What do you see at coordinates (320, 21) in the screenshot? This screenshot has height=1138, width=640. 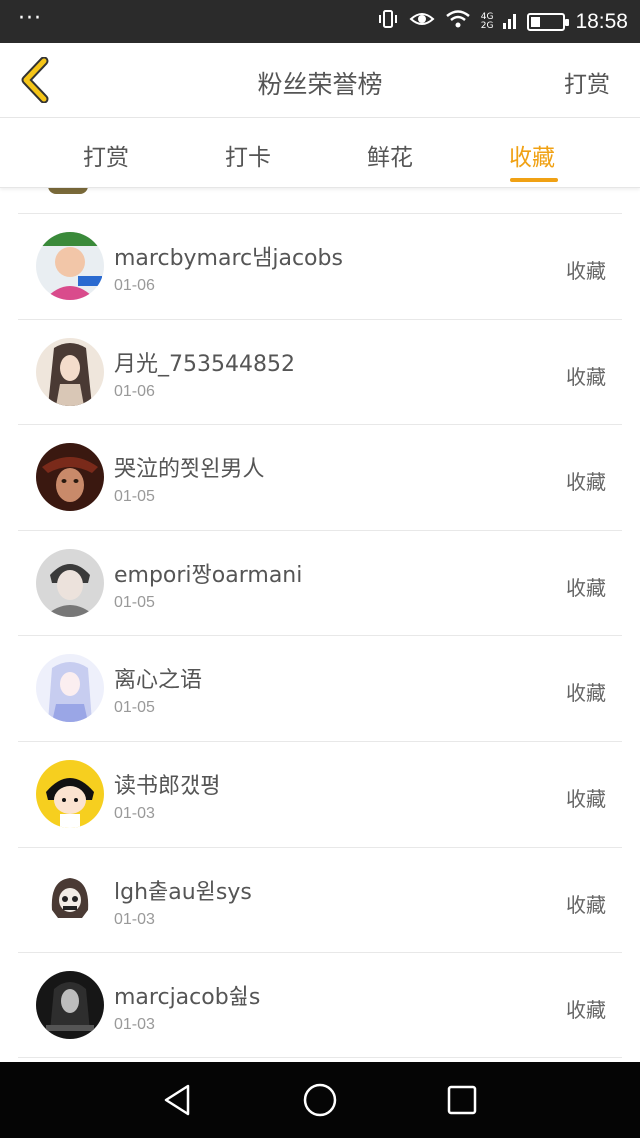 I see `status-bar: ··· 4G 2G 18:58` at bounding box center [320, 21].